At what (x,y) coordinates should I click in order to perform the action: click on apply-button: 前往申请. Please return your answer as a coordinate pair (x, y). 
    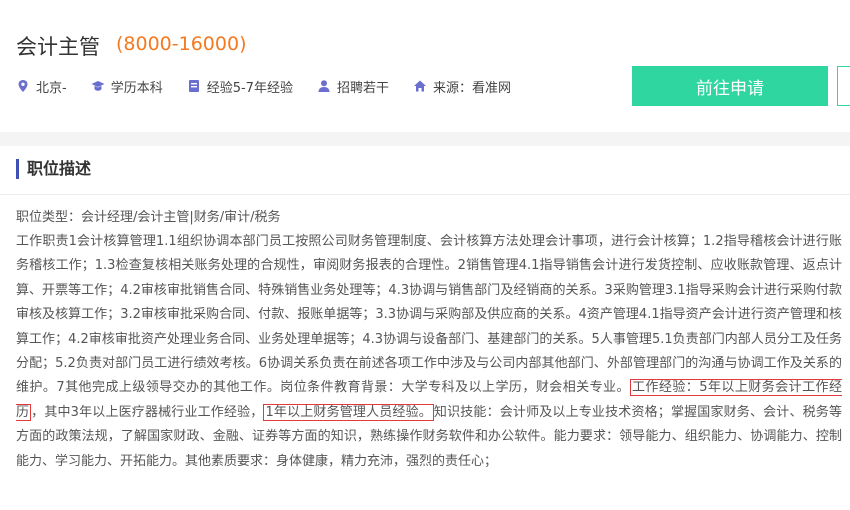
    Looking at the image, I should click on (730, 86).